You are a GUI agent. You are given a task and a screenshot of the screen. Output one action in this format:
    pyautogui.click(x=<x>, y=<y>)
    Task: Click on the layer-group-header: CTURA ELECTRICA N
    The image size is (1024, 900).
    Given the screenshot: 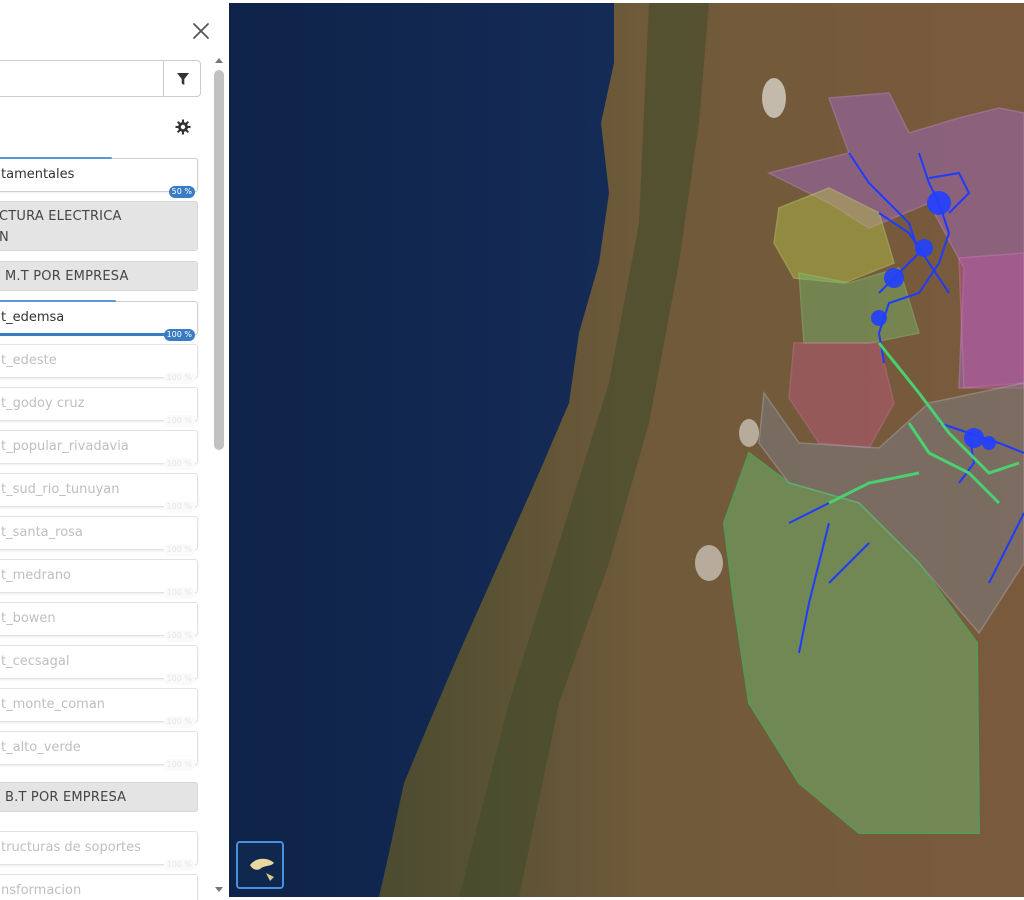 What is the action you would take?
    pyautogui.click(x=99, y=226)
    